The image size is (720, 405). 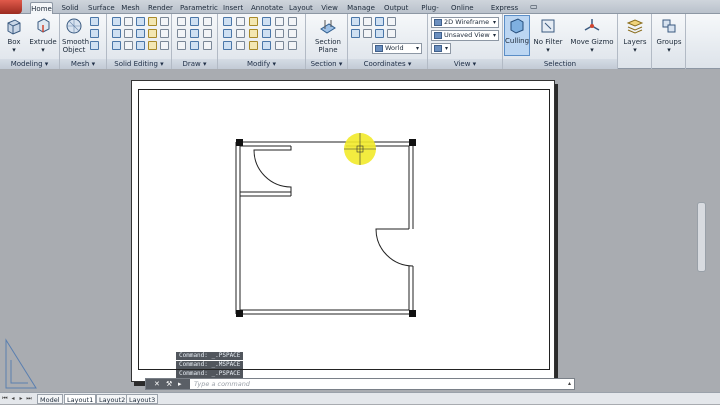 I want to click on tab-layout3: Layout3, so click(x=142, y=399).